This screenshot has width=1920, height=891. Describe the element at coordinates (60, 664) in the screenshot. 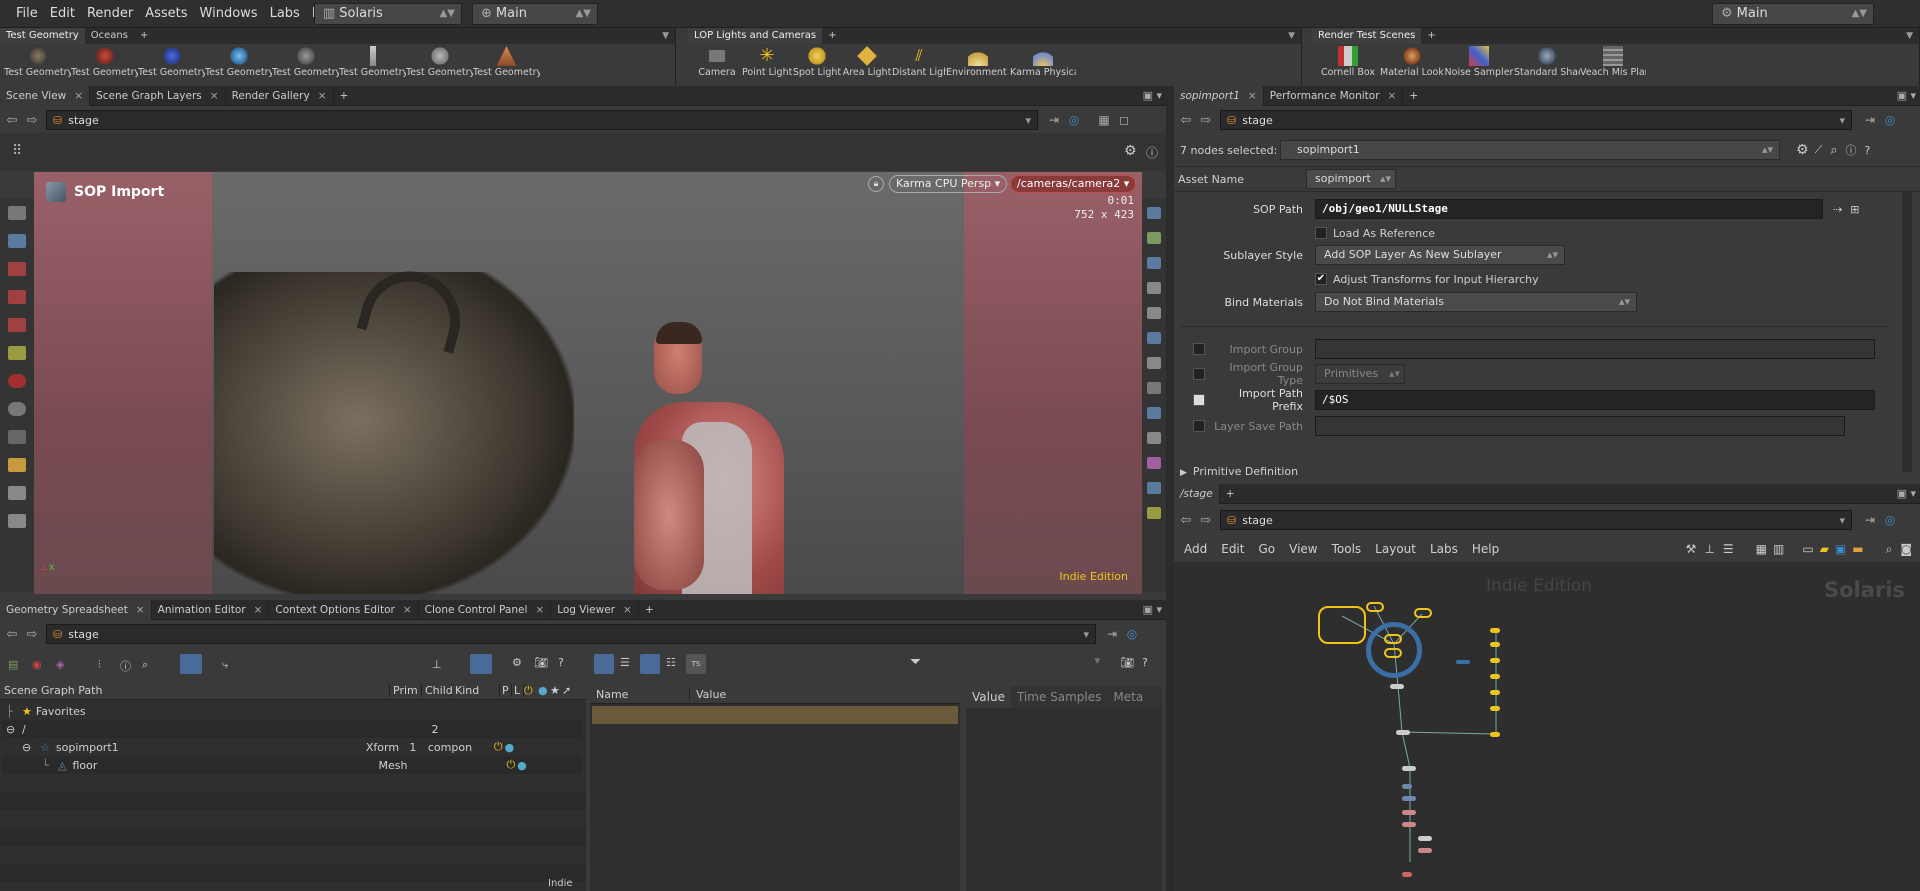

I see `mask-icon: ◈` at that location.